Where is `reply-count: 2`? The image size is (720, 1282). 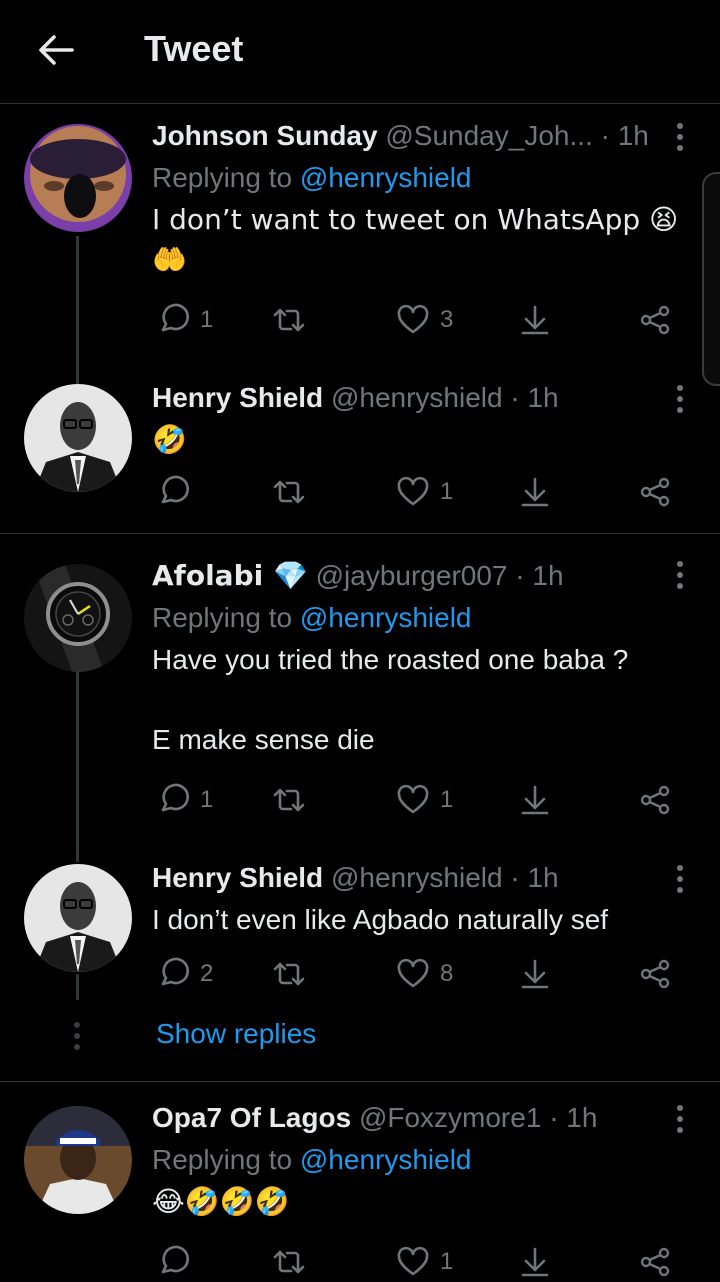
reply-count: 2 is located at coordinates (207, 973).